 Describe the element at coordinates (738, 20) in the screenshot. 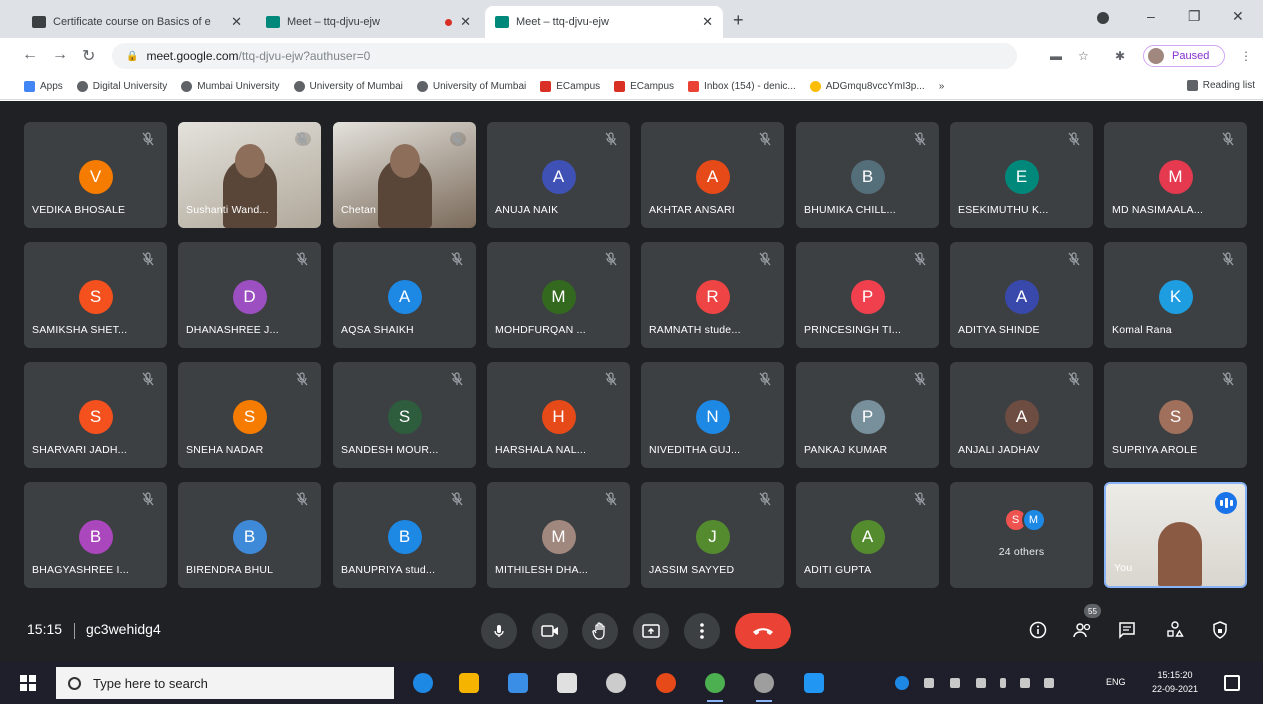

I see `new-tab-button: +` at that location.